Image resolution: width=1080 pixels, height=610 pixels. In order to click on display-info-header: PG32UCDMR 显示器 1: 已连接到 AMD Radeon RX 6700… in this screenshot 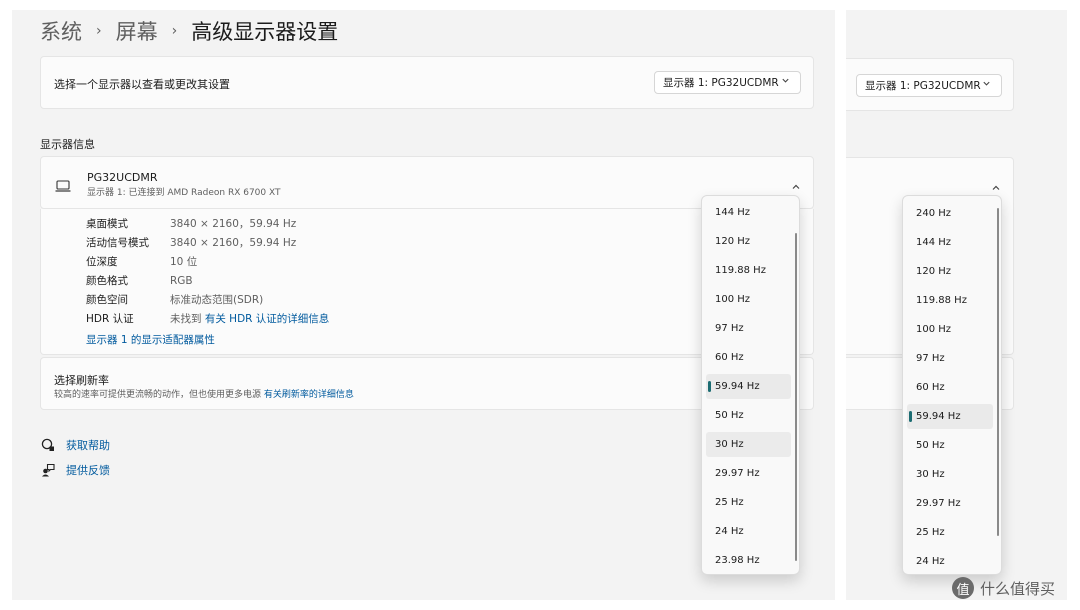, I will do `click(427, 182)`.